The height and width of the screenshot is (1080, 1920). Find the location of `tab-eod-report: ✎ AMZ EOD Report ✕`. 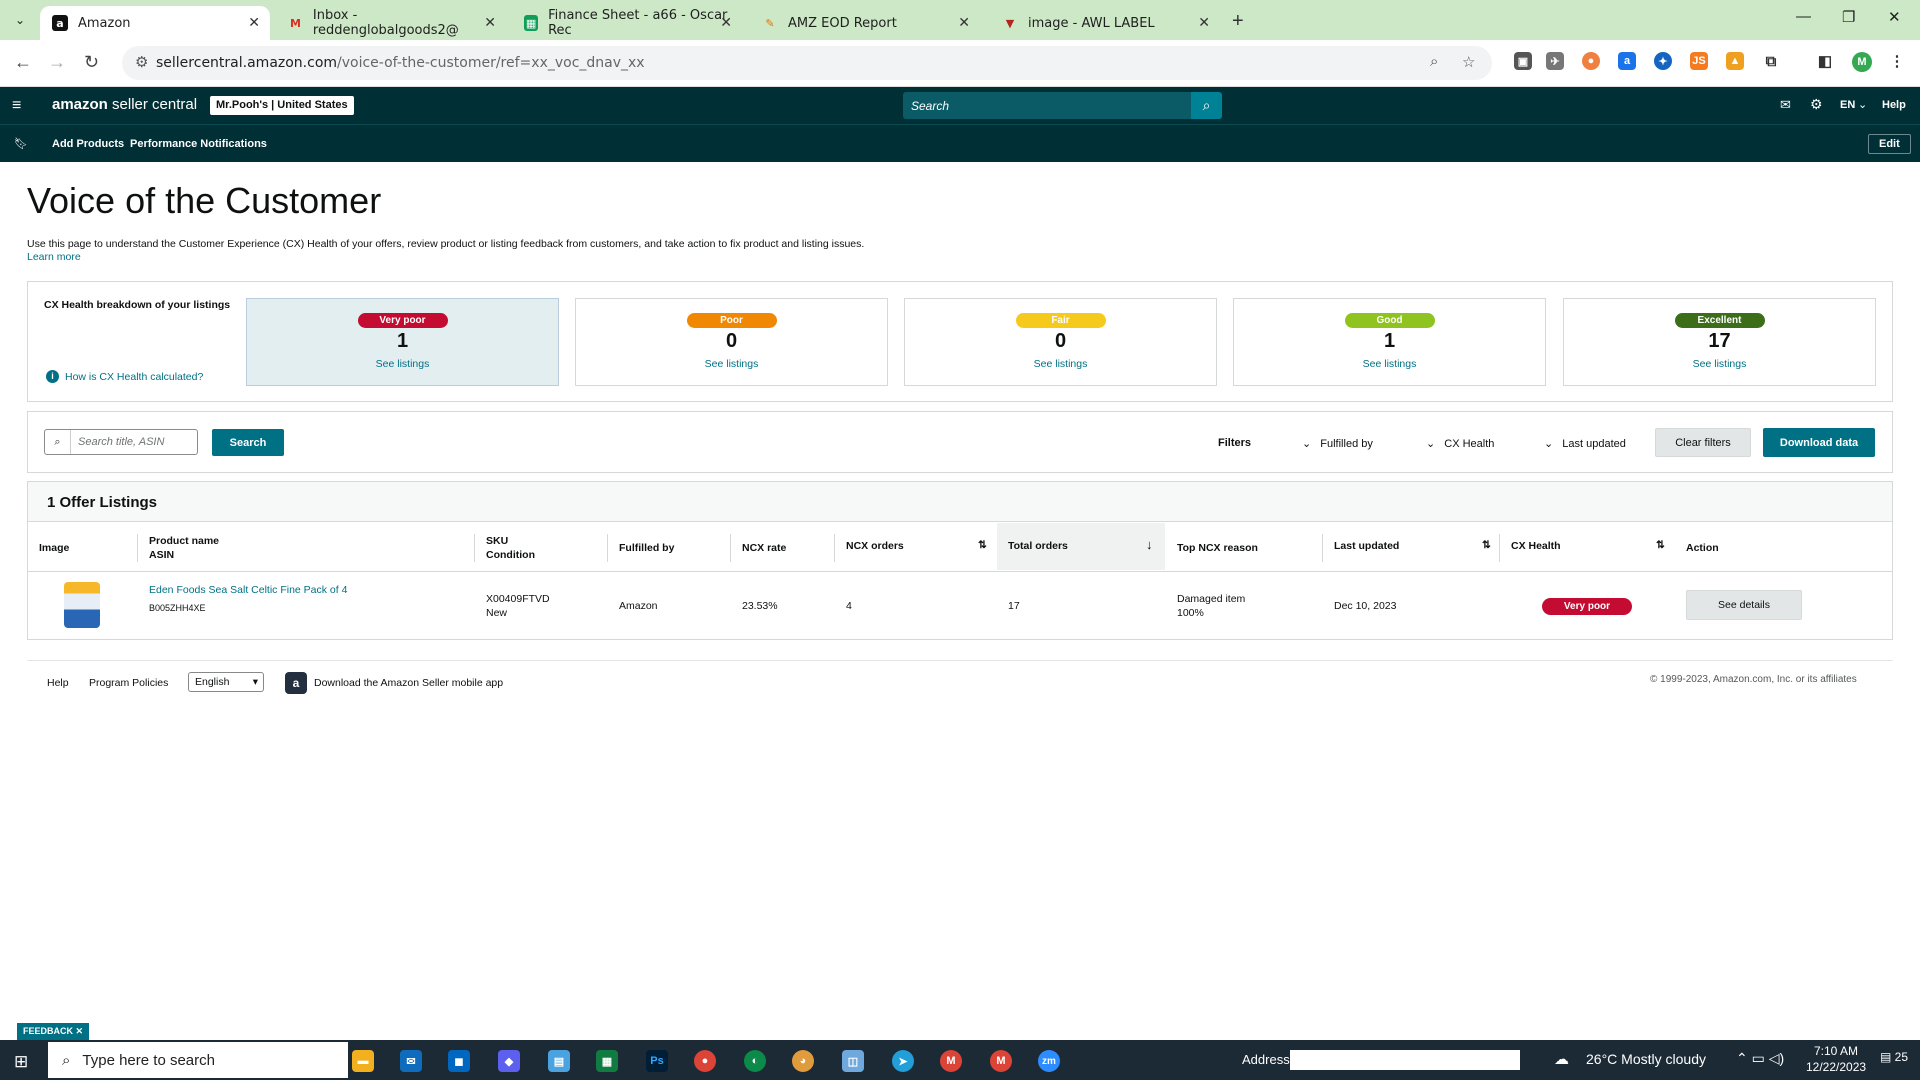

tab-eod-report: ✎ AMZ EOD Report ✕ is located at coordinates (865, 23).